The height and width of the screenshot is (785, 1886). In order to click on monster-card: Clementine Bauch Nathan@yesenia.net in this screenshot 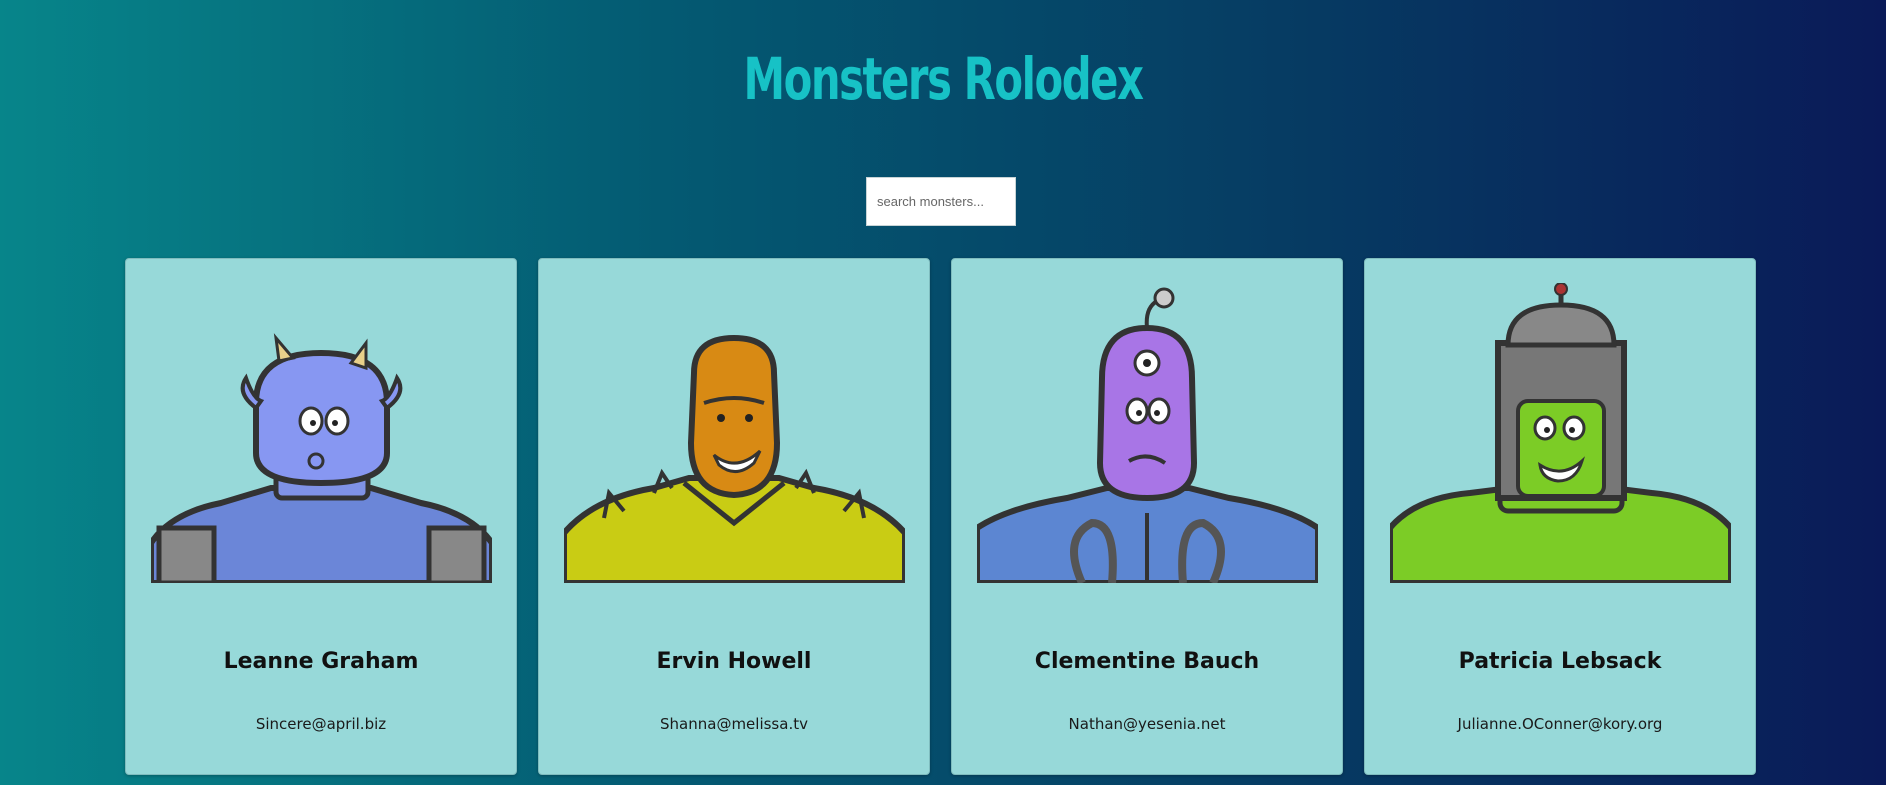, I will do `click(1147, 516)`.